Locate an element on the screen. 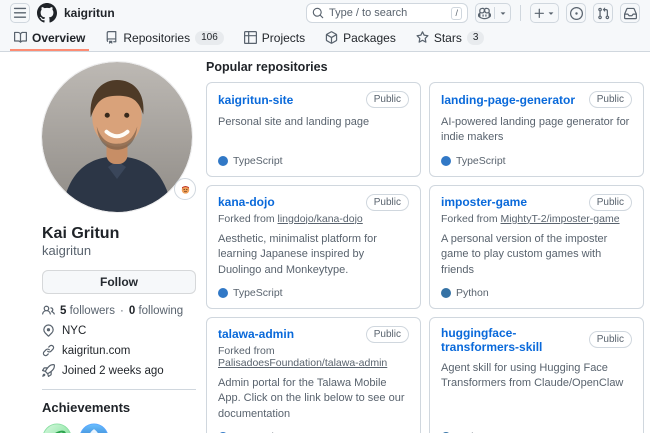 Image resolution: width=650 pixels, height=433 pixels. following-label: following is located at coordinates (161, 310).